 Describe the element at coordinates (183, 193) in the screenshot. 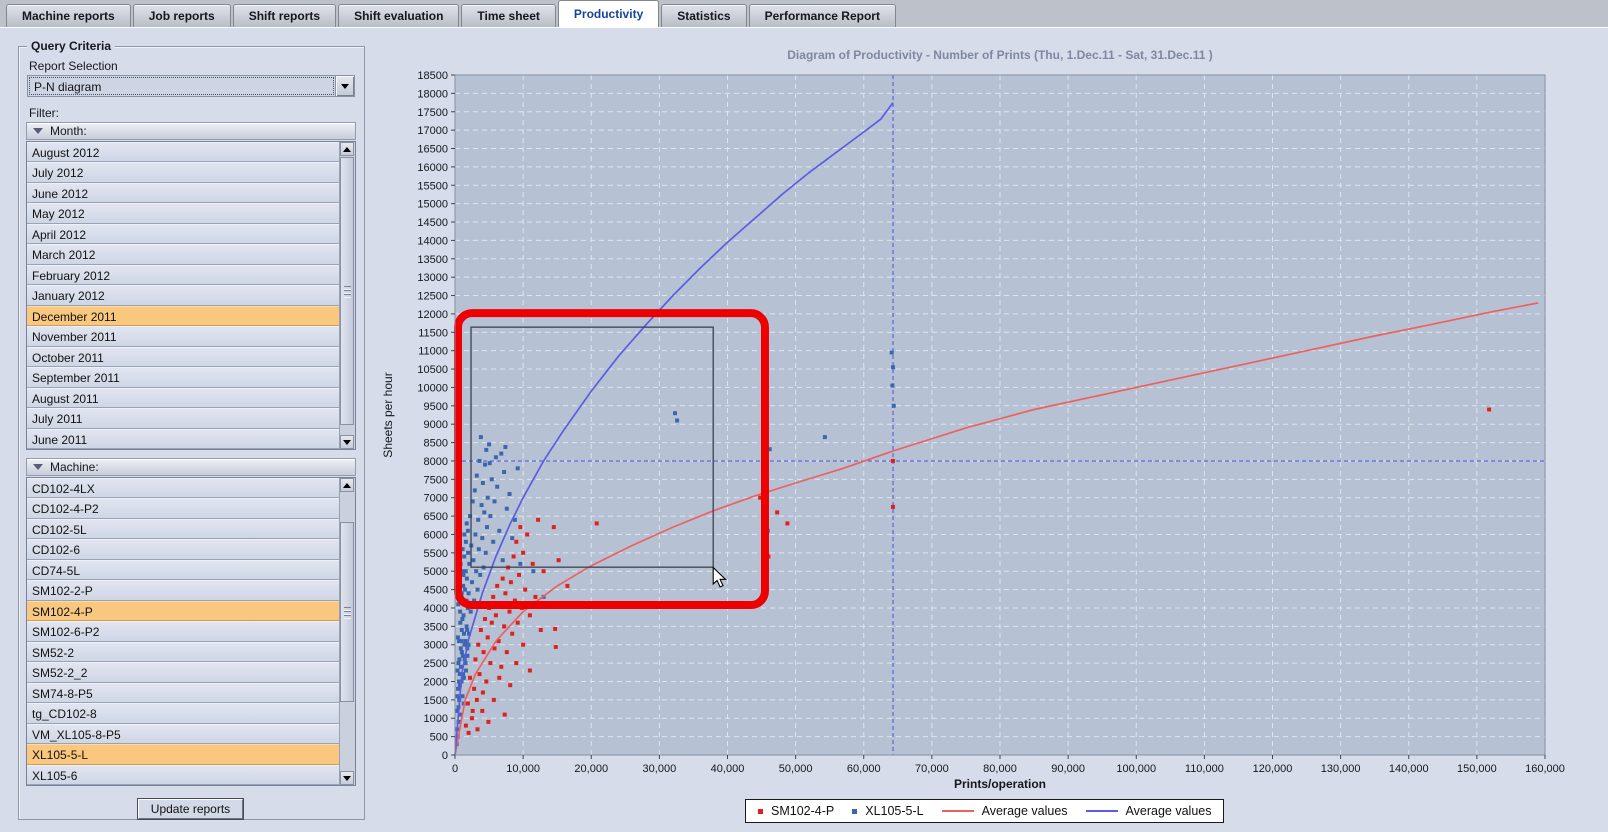

I see `month-item: June 2012` at that location.